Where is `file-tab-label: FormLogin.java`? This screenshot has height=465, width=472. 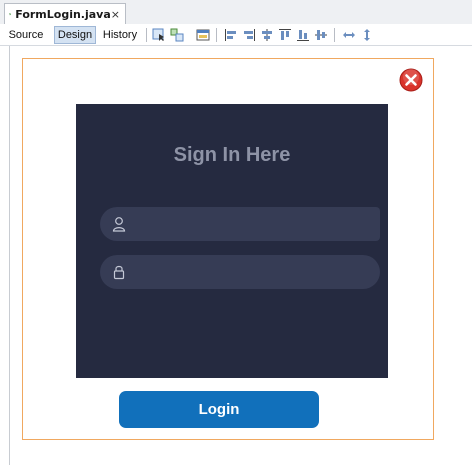 file-tab-label: FormLogin.java is located at coordinates (63, 14).